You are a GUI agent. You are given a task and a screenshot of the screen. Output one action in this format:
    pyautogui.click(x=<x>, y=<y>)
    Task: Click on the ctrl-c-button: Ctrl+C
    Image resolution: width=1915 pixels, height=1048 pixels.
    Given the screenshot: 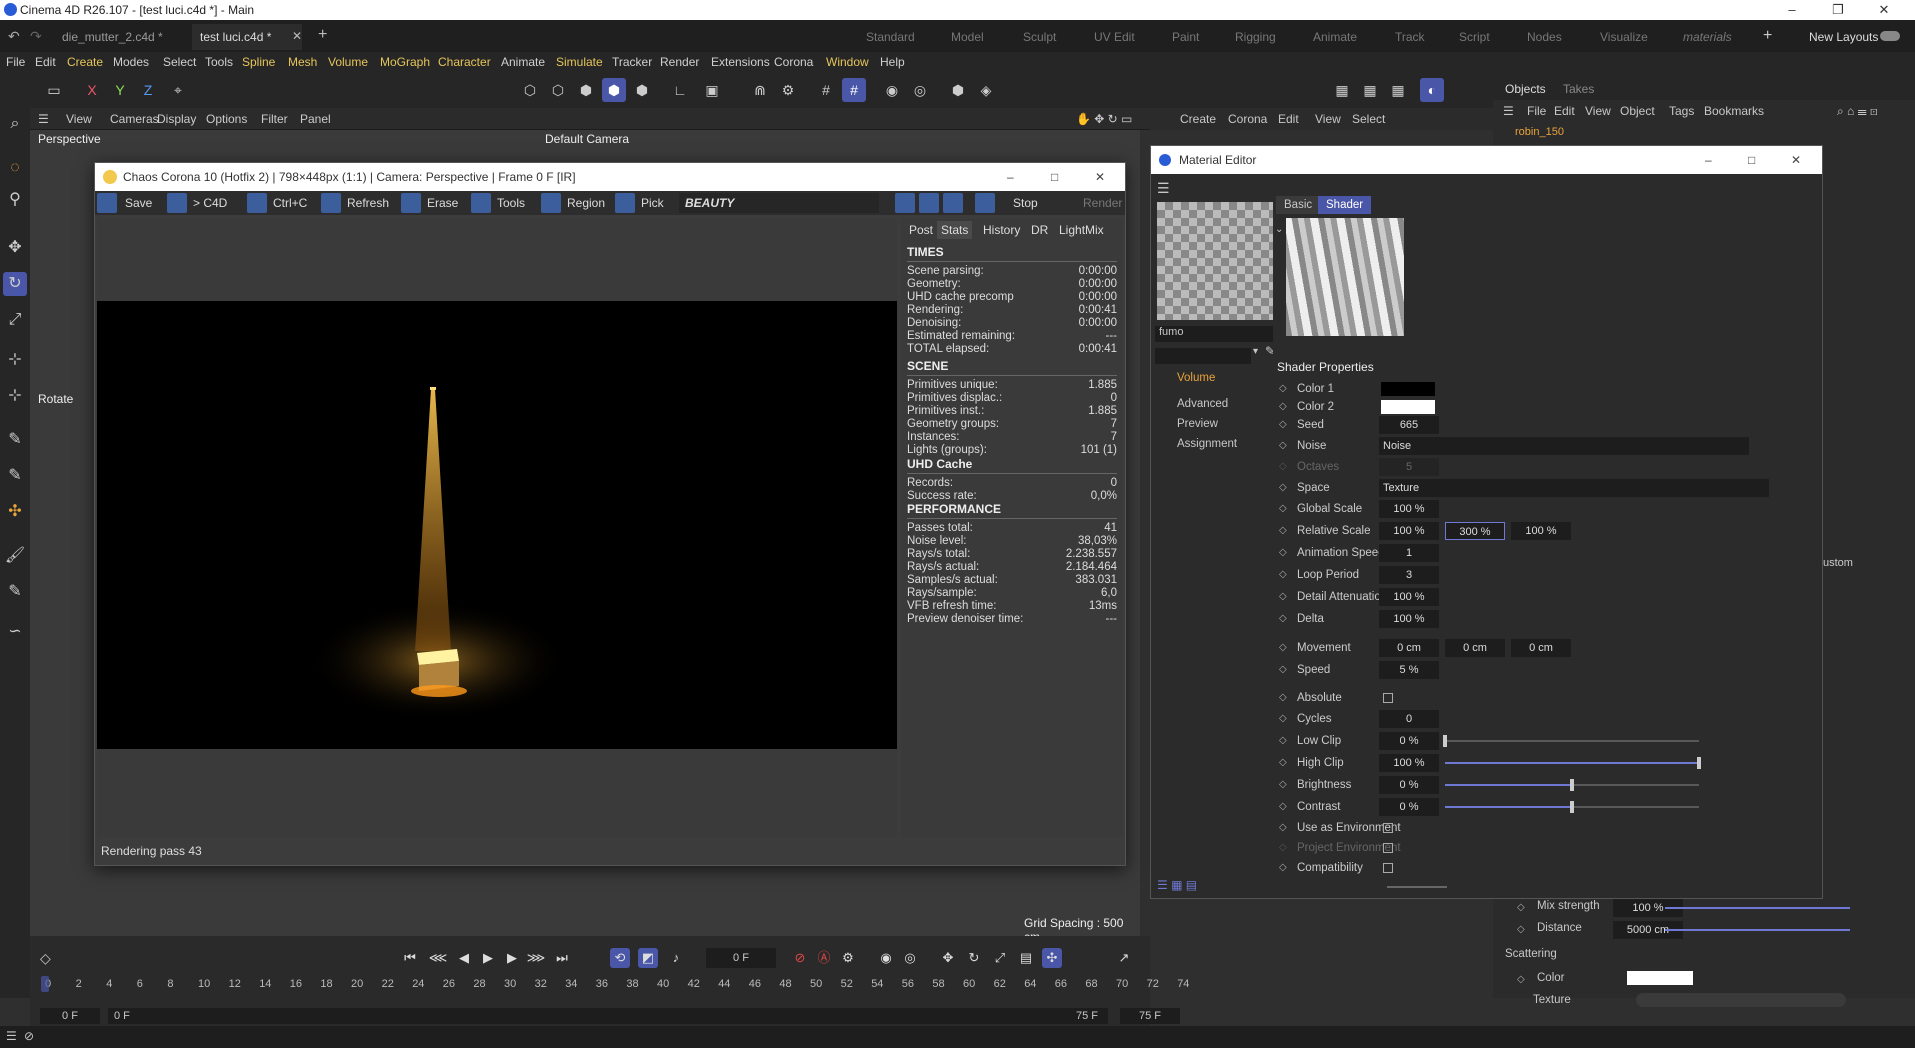 What is the action you would take?
    pyautogui.click(x=290, y=203)
    